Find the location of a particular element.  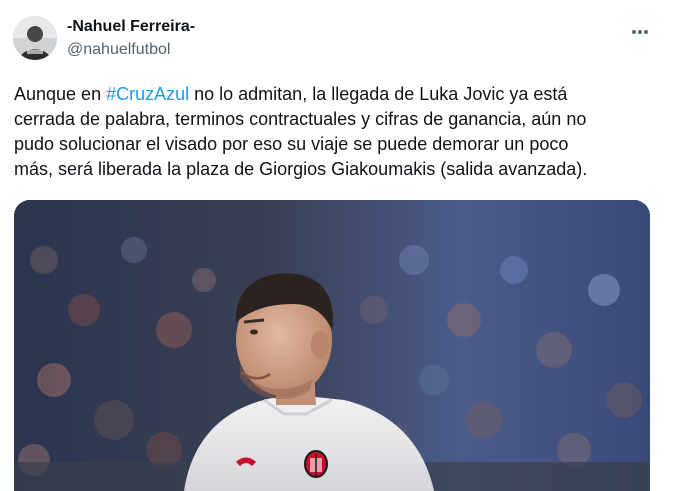

user-avatar-icon is located at coordinates (35, 38).